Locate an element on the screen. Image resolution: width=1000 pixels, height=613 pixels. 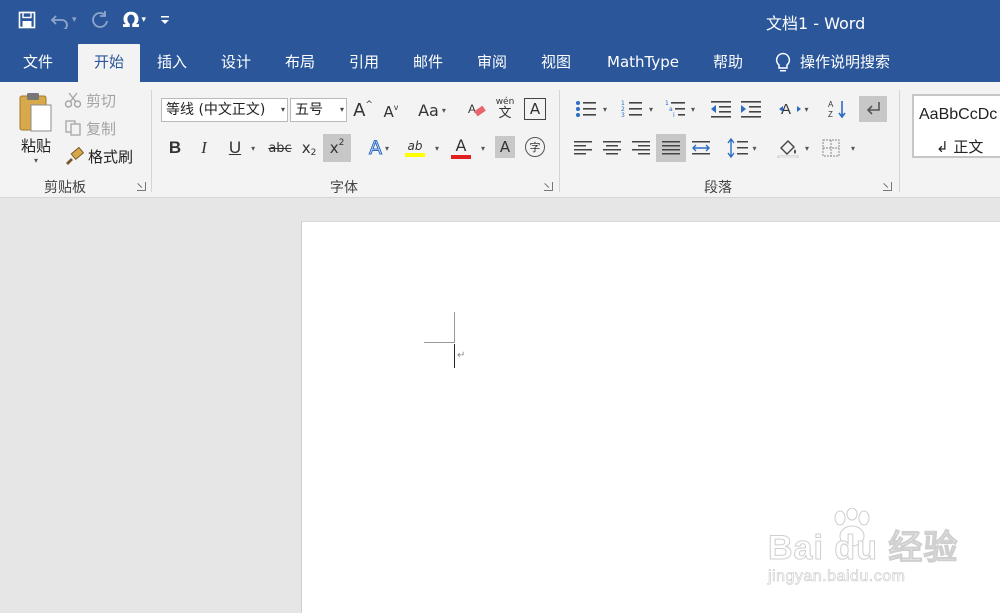
align-left-button is located at coordinates (583, 148).